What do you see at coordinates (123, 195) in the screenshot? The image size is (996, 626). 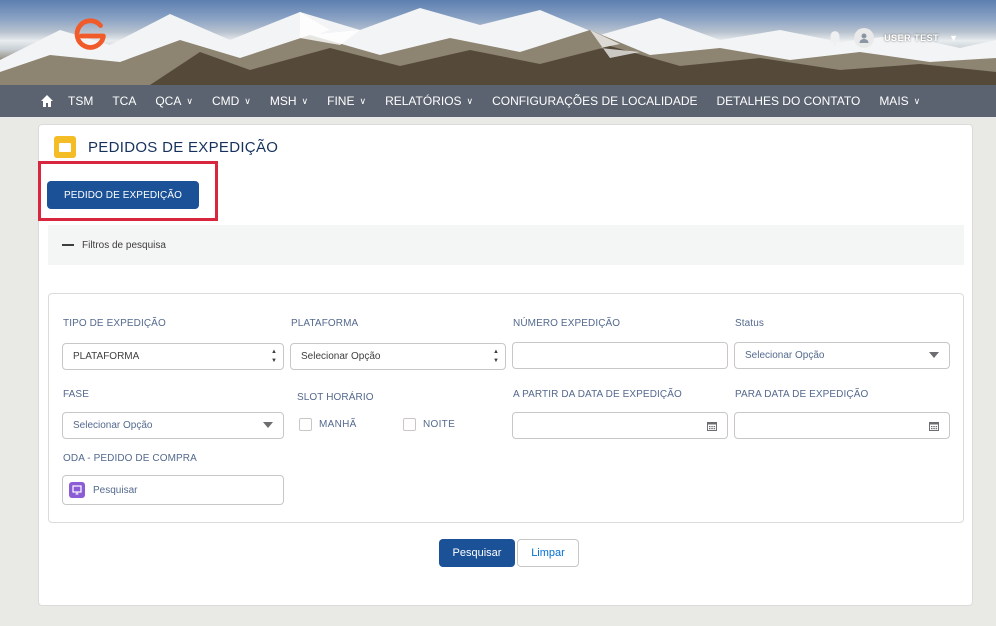 I see `new-shipment-order-button: PEDIDO DE EXPEDIÇÃO` at bounding box center [123, 195].